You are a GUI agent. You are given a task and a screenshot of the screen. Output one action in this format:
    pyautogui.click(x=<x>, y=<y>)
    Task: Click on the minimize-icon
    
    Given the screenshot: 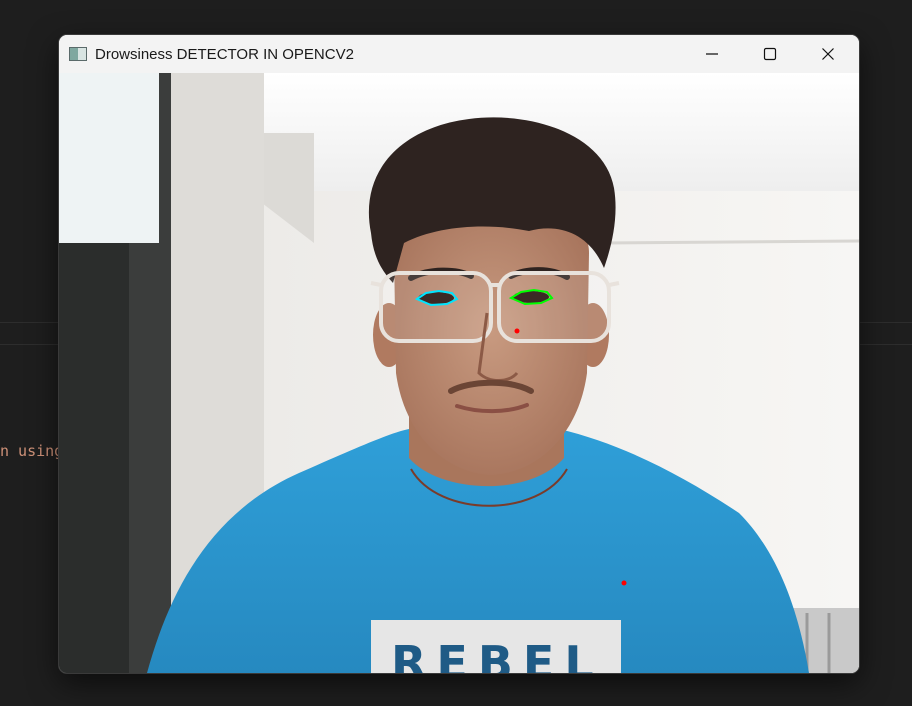 What is the action you would take?
    pyautogui.click(x=712, y=54)
    